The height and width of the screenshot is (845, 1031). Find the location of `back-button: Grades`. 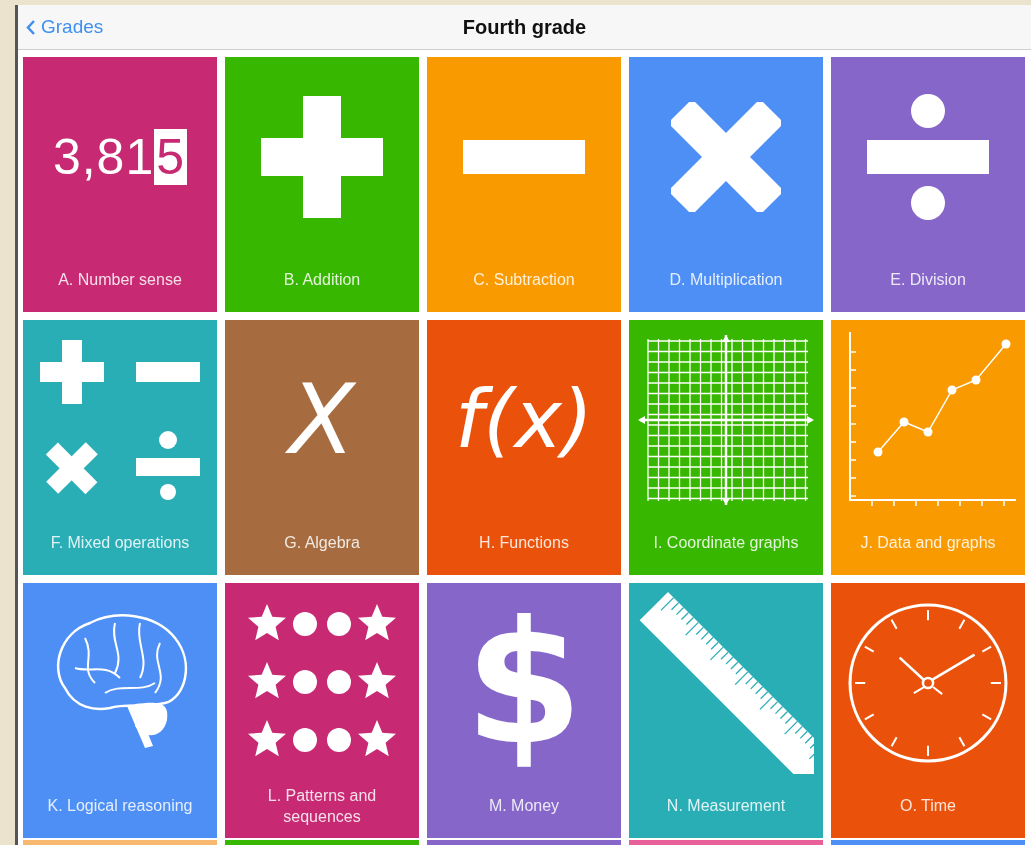

back-button: Grades is located at coordinates (61, 27).